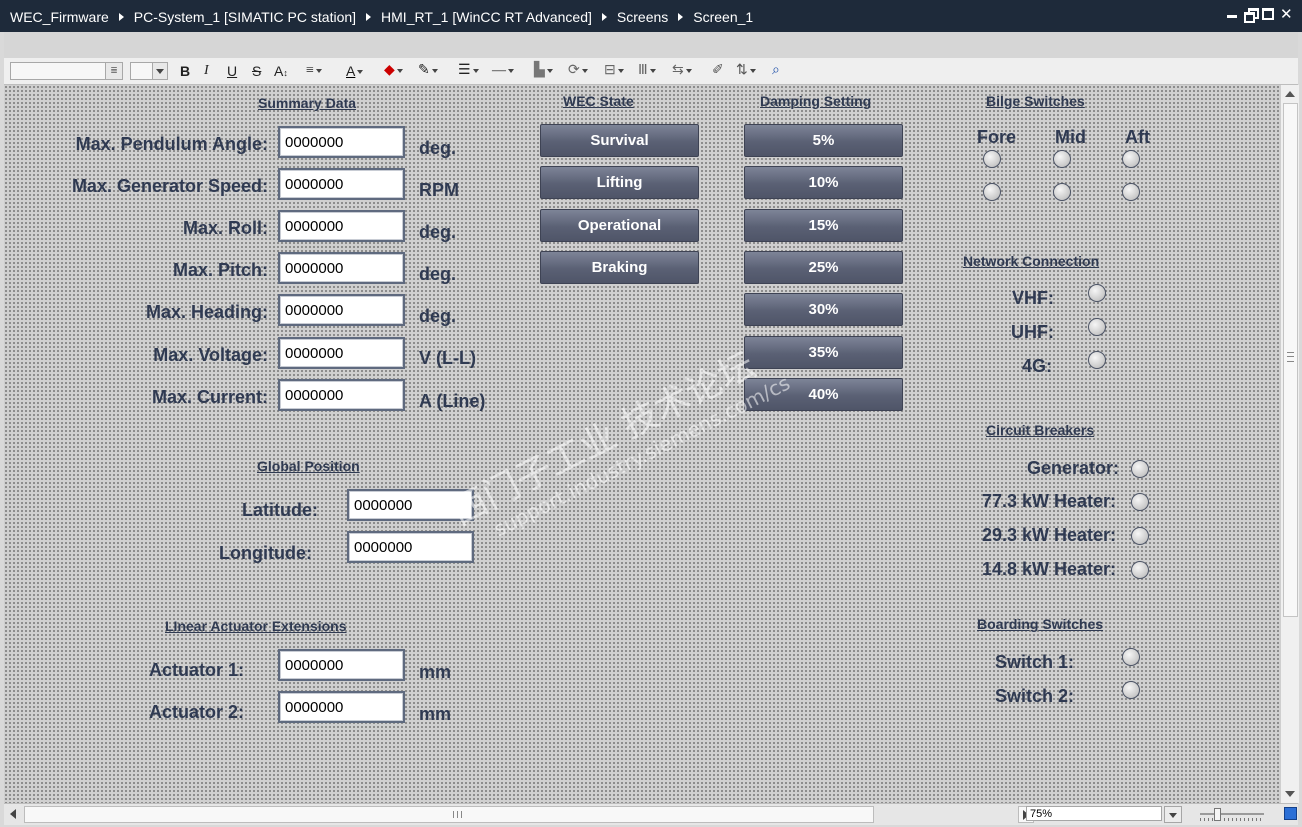 Image resolution: width=1302 pixels, height=827 pixels. Describe the element at coordinates (486, 17) in the screenshot. I see `breadcrumb-hmi: HMI_RT_1 [WinCC RT Advanced]` at that location.